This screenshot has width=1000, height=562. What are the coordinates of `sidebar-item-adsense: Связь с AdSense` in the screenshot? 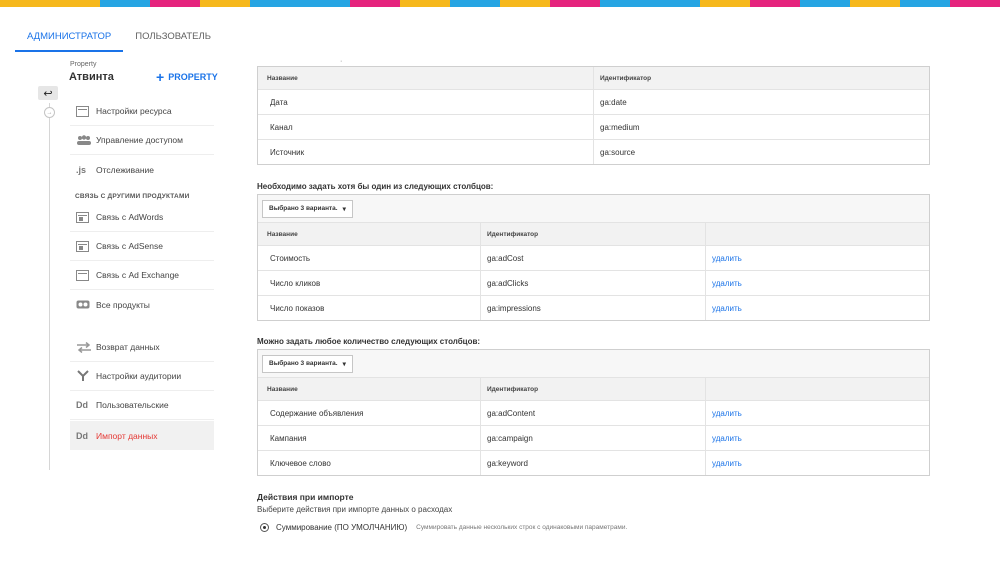 It's located at (142, 246).